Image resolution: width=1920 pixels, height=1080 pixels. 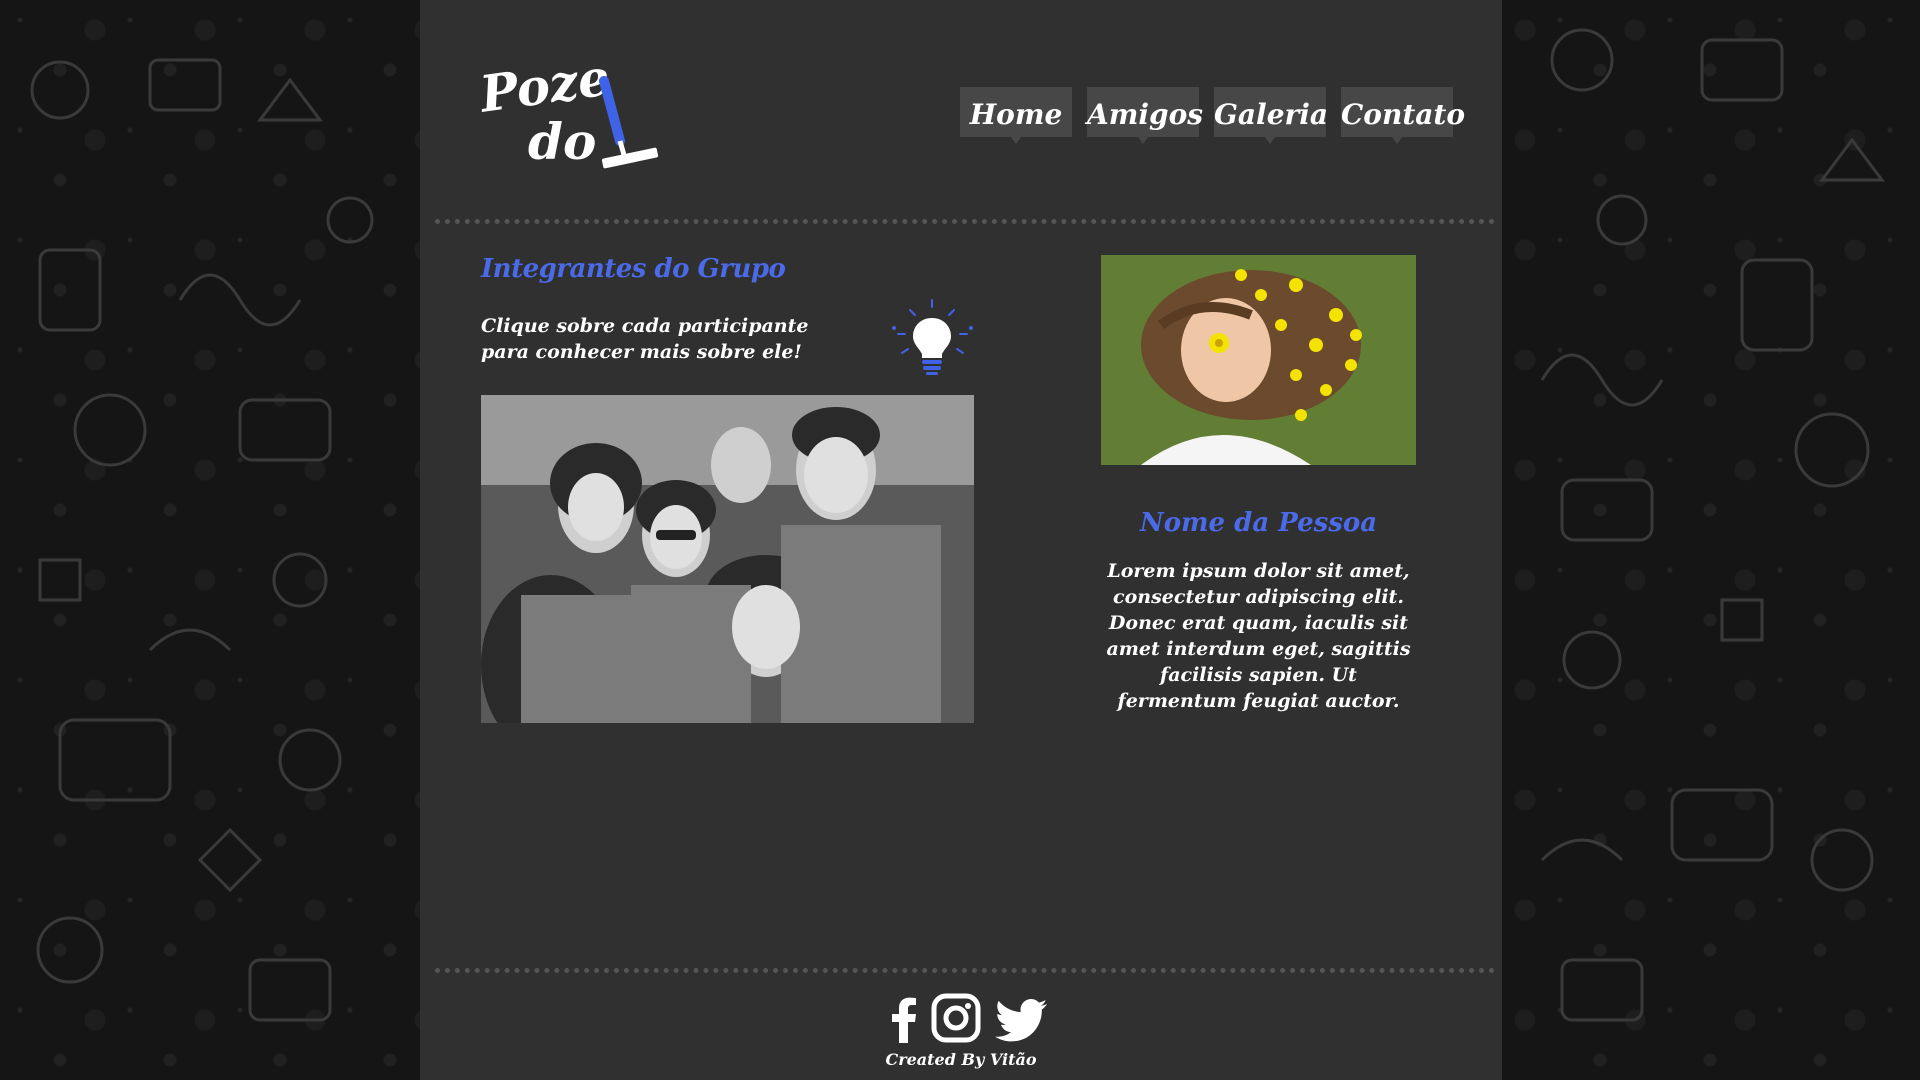 I want to click on nav-amigos: Amigos, so click(x=1145, y=112).